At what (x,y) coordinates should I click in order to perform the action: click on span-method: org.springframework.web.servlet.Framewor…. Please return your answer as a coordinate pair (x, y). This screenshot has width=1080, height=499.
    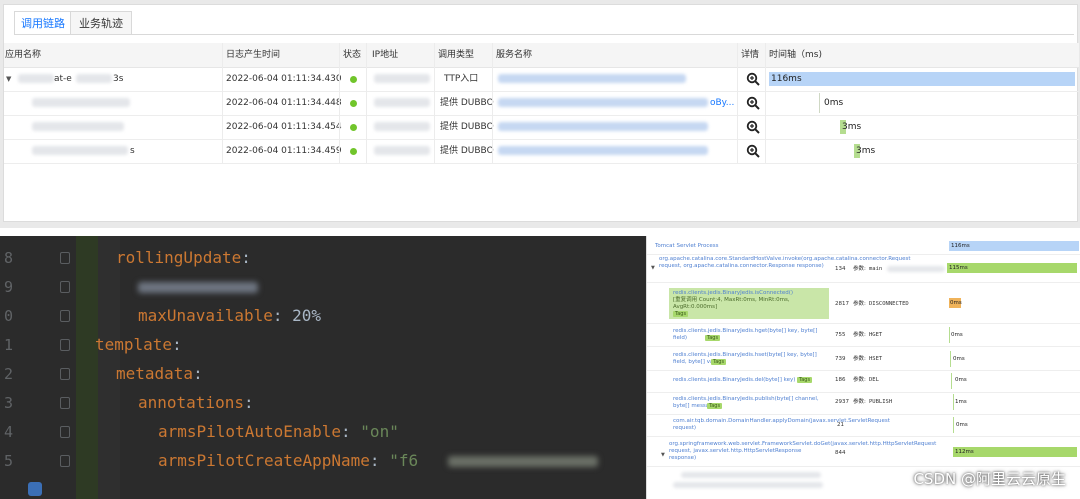
    Looking at the image, I should click on (802, 451).